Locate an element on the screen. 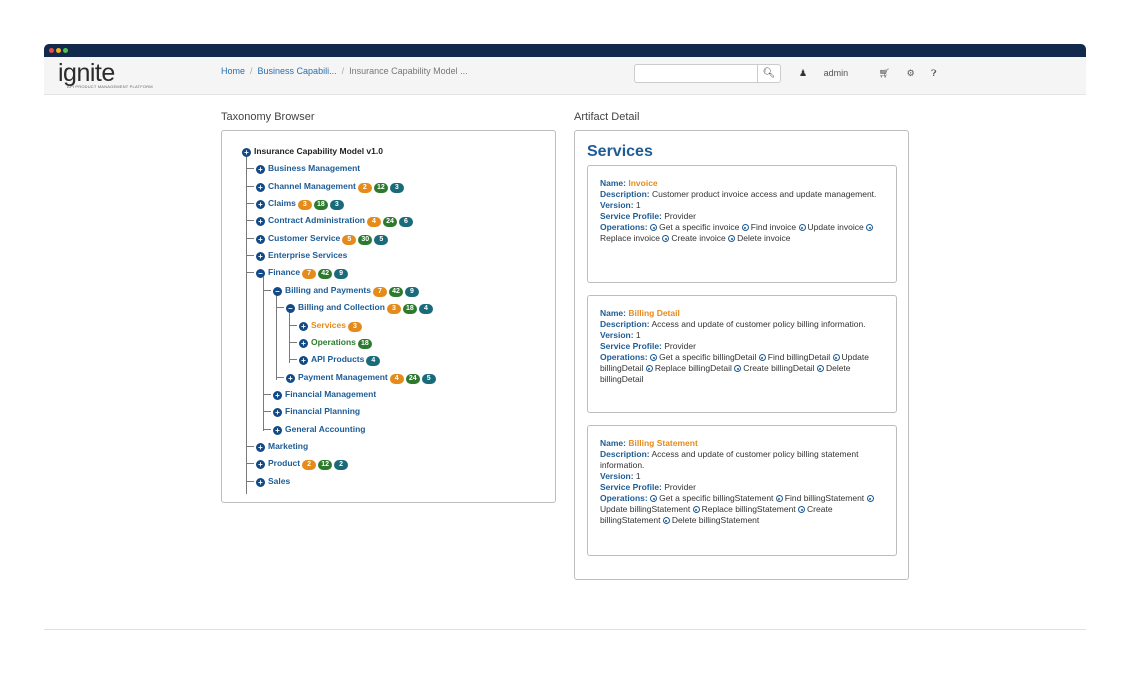 The height and width of the screenshot is (697, 1128). tree-node-billing-and-collection: – Billing and Collection 3 18 4 is located at coordinates (359, 307).